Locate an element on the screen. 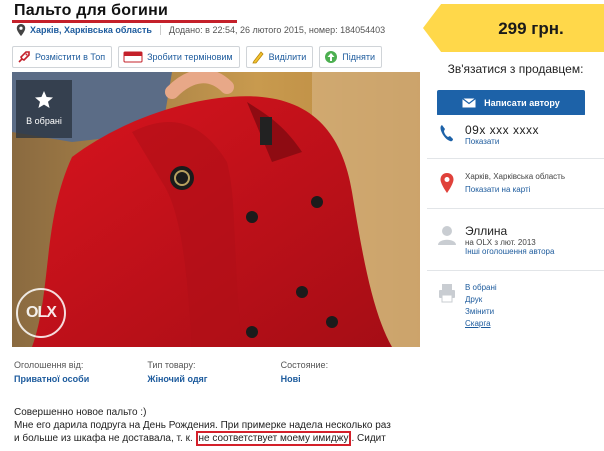 The width and height of the screenshot is (604, 451). highlight-icon is located at coordinates (257, 57).